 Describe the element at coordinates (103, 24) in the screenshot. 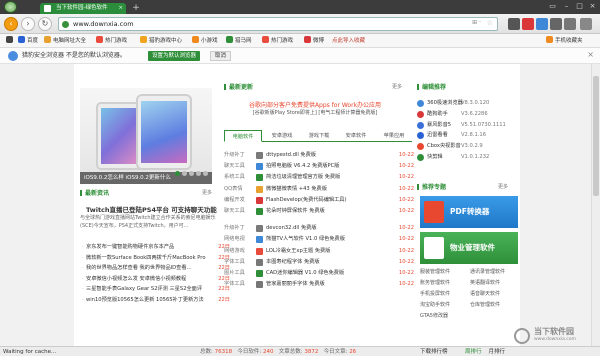

I see `url-text: www.downxia.com` at that location.